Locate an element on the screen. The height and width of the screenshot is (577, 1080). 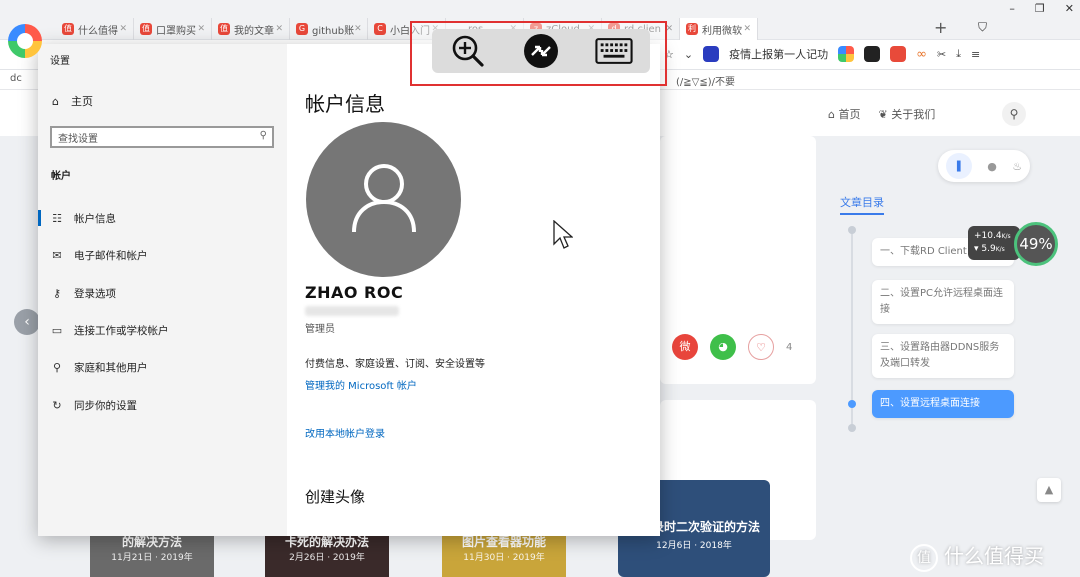
fire-icon: ♨ is located at coordinates (1017, 166).